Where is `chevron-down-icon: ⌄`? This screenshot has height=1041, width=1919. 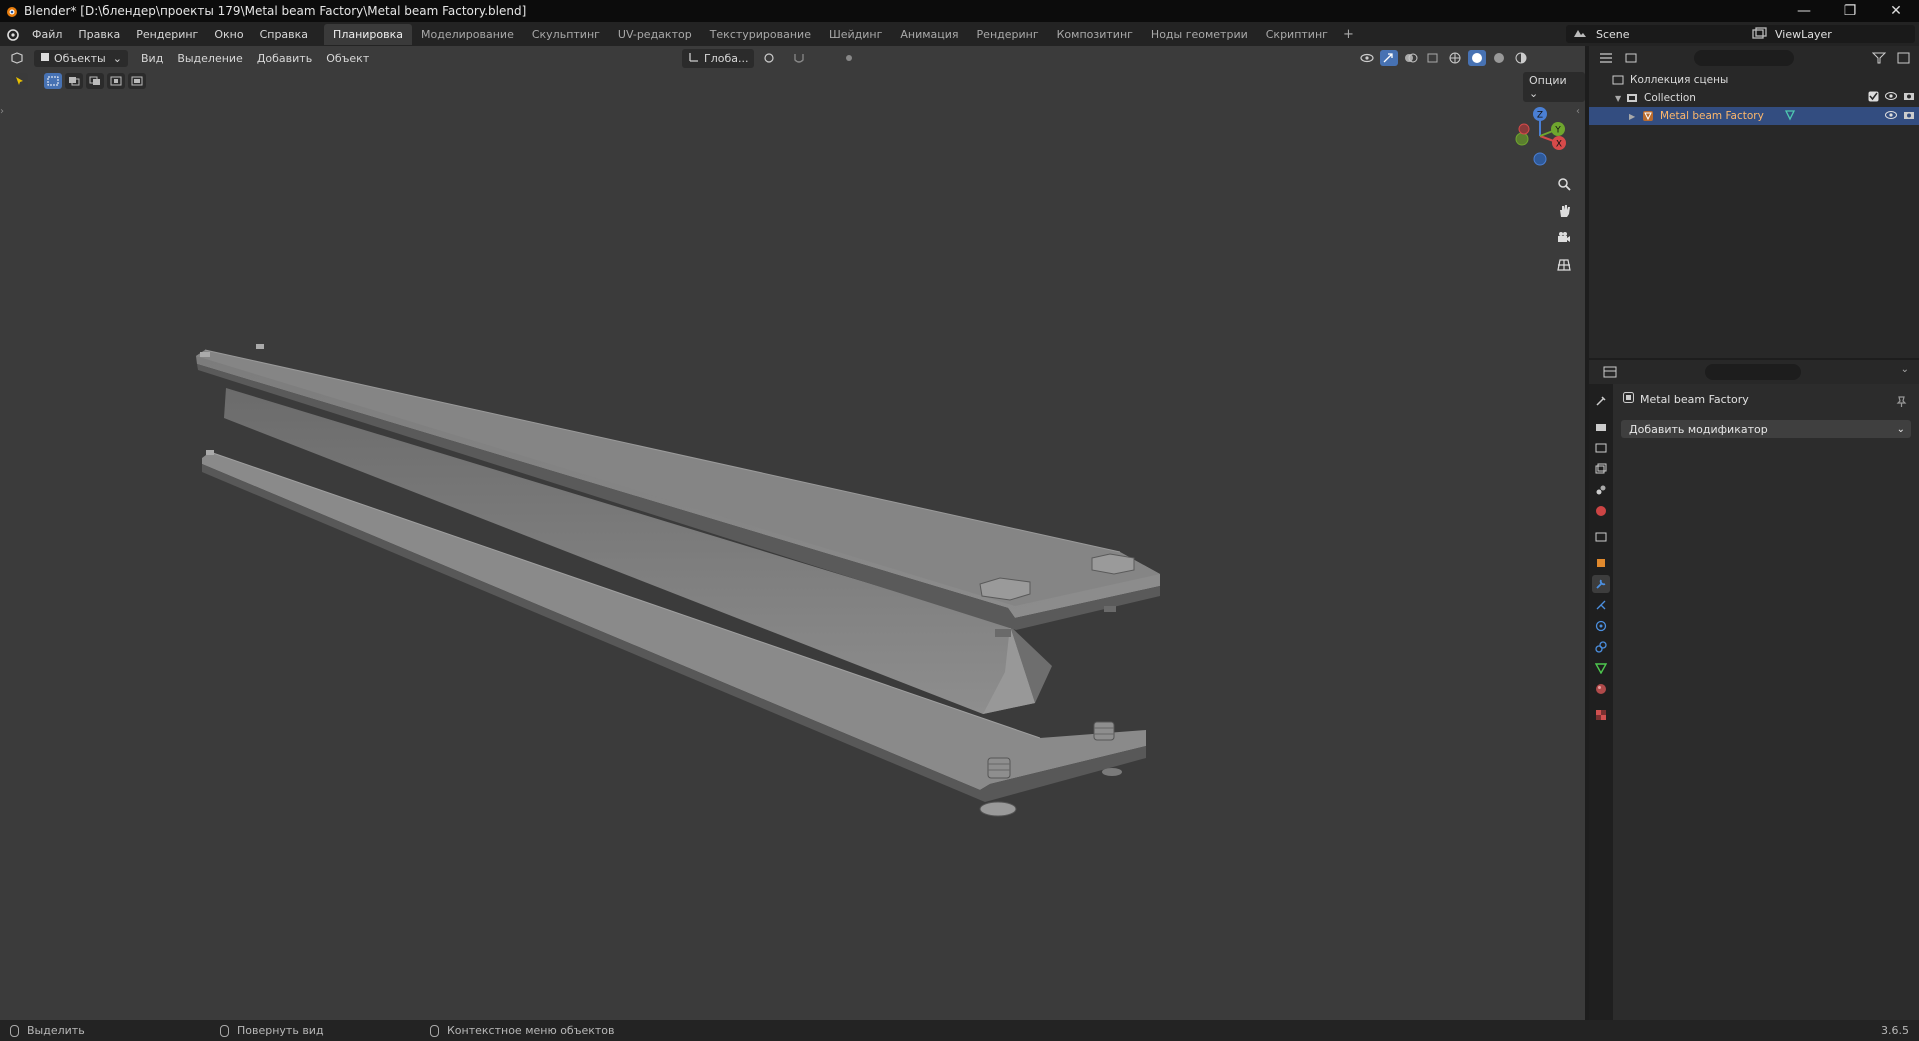 chevron-down-icon: ⌄ is located at coordinates (1900, 429).